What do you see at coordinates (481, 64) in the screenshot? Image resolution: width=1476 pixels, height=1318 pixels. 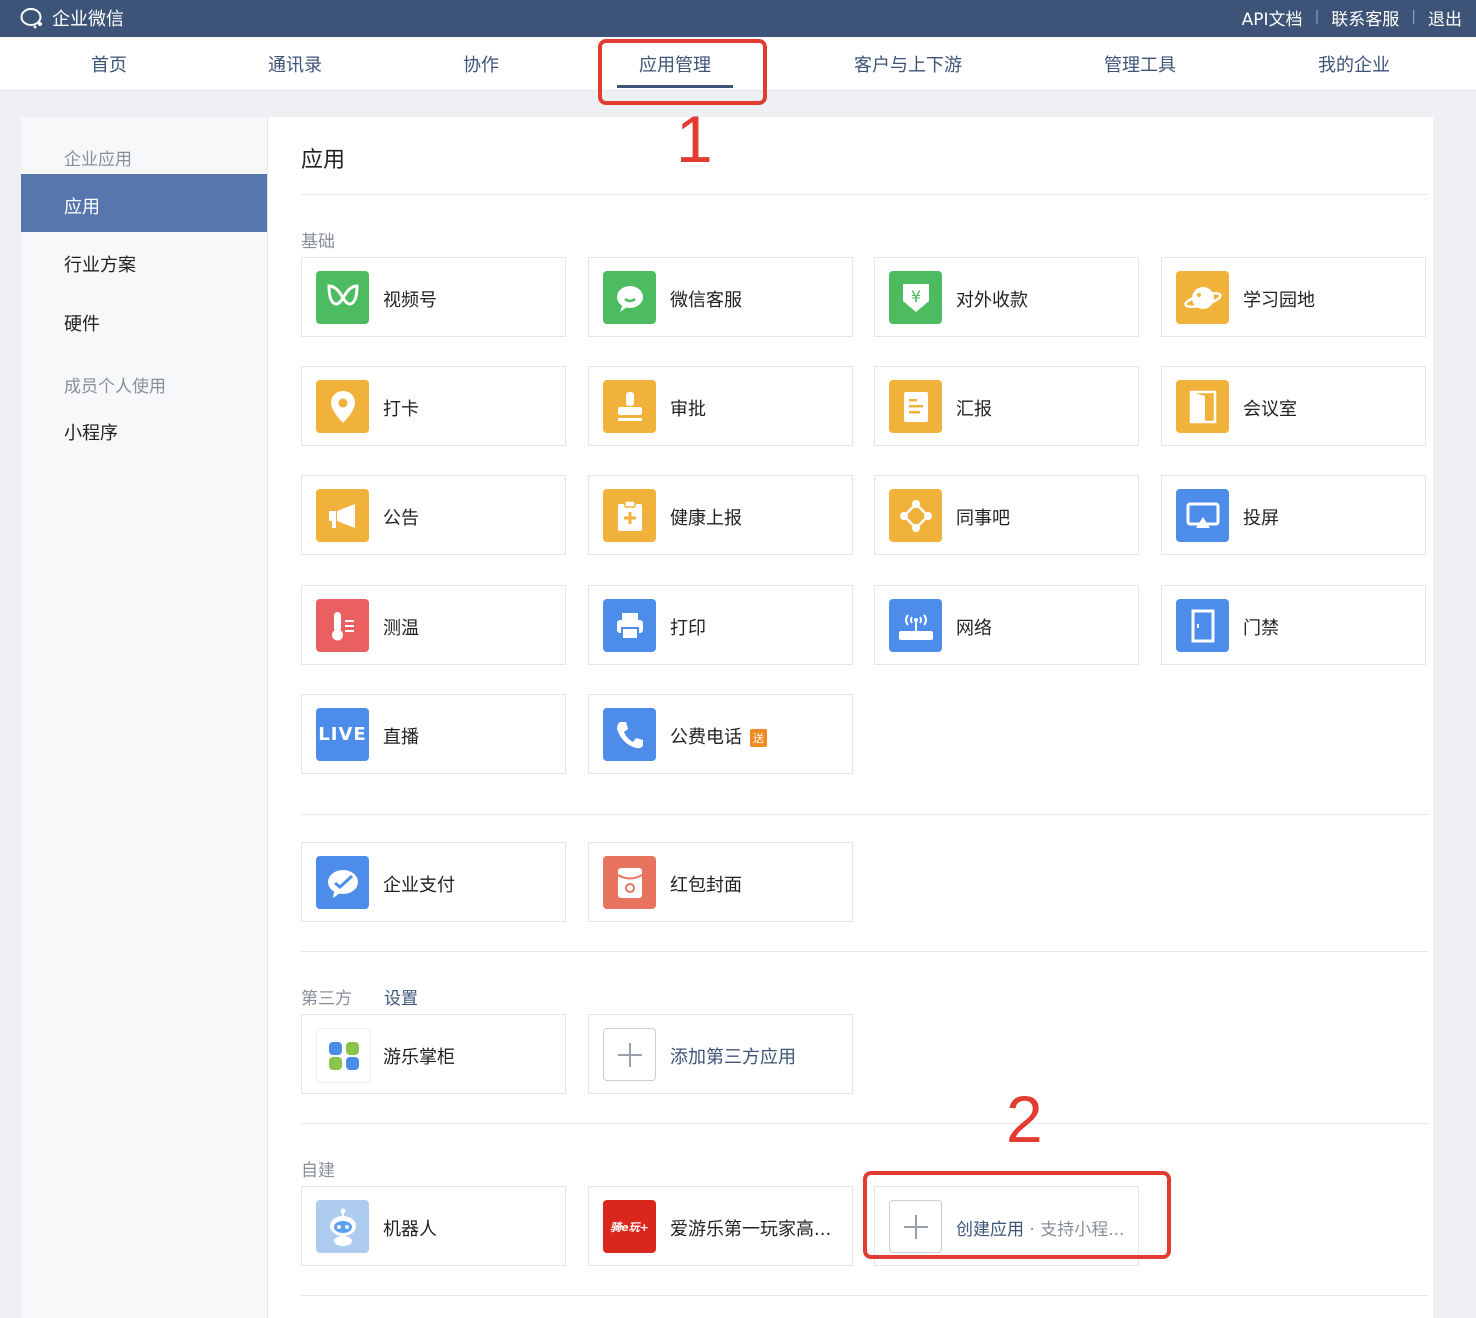 I see `nav-collaboration: 协作` at bounding box center [481, 64].